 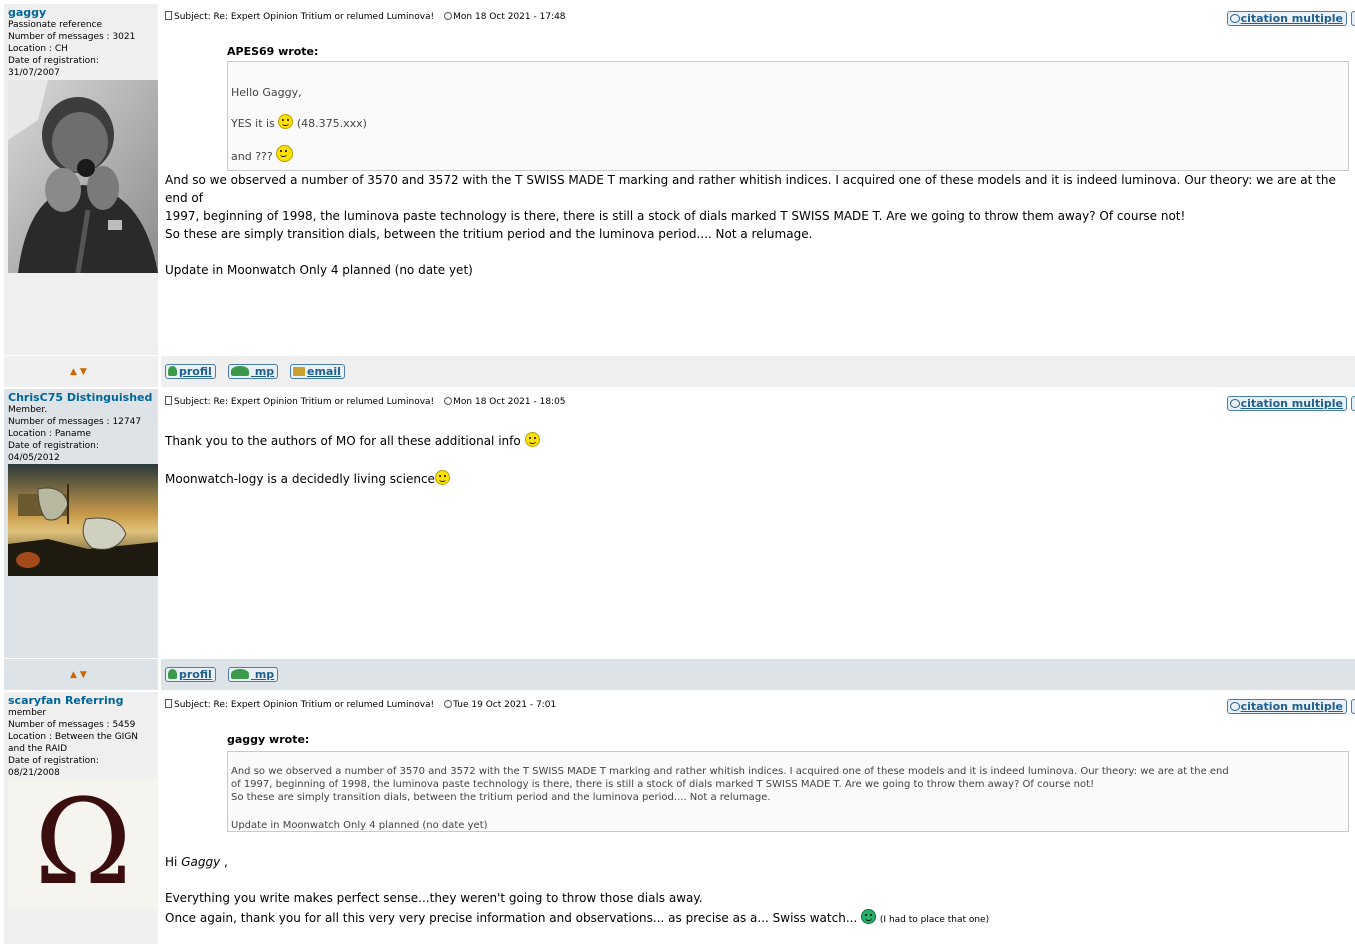 What do you see at coordinates (81, 397) in the screenshot?
I see `username-link: ChrisC75 Distinguished` at bounding box center [81, 397].